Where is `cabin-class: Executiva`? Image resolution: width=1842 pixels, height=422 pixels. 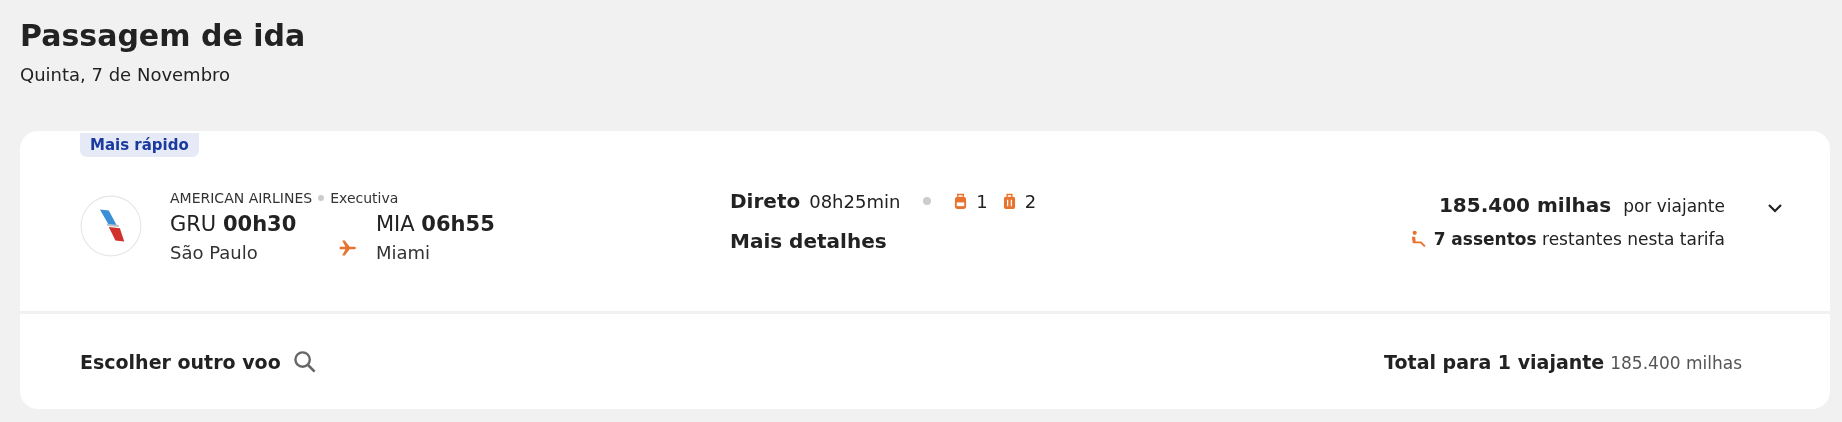
cabin-class: Executiva is located at coordinates (364, 197).